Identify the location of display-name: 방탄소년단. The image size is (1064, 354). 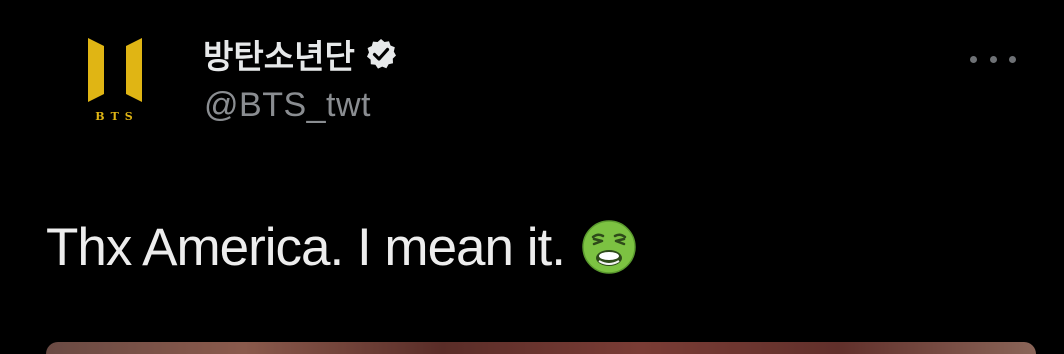
(279, 54).